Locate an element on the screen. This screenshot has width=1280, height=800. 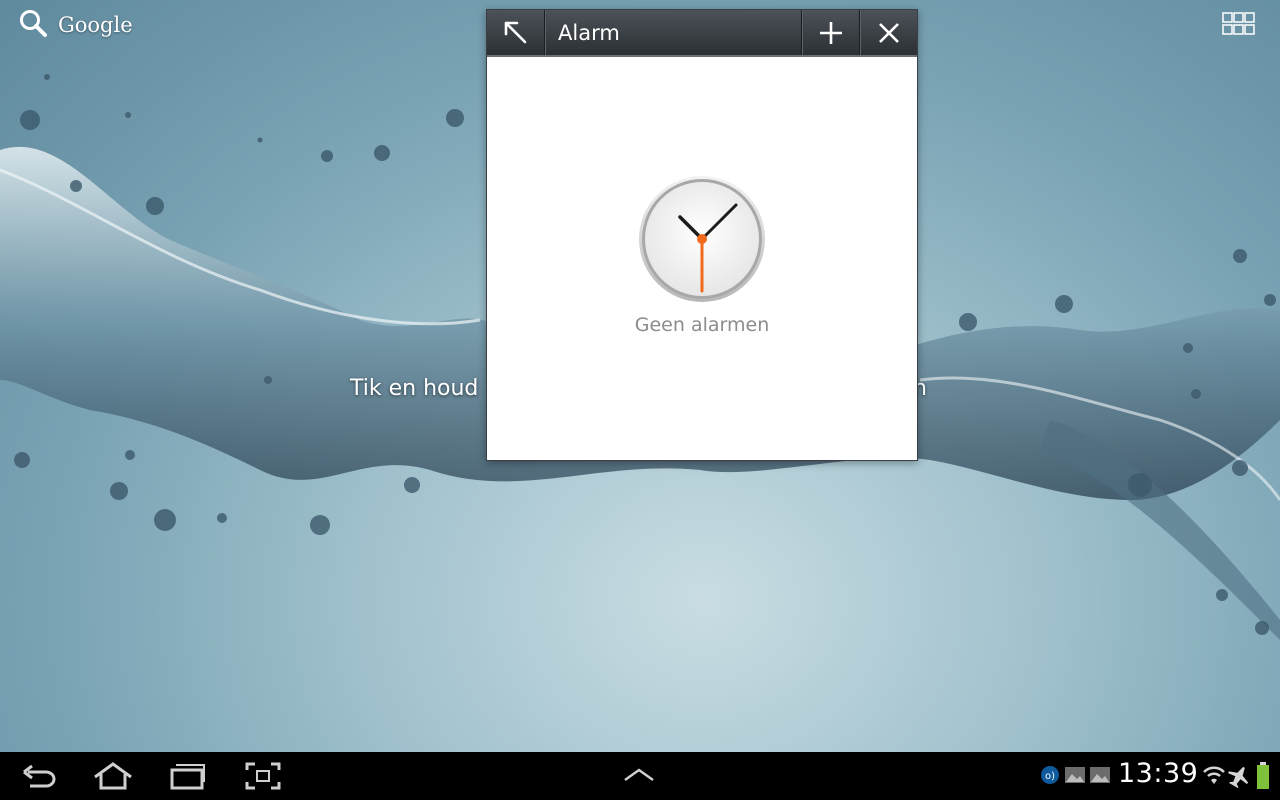
app-notification-icon: o) is located at coordinates (1050, 775).